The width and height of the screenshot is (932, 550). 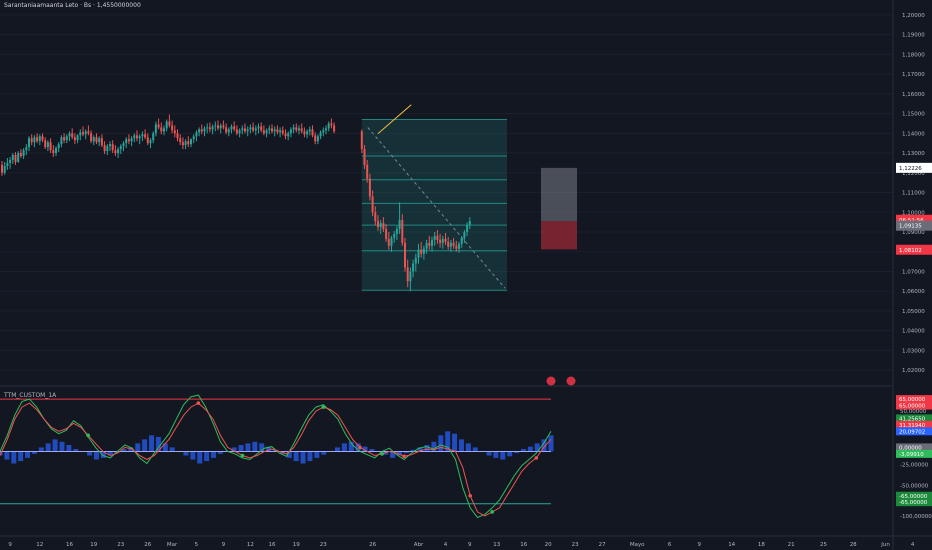 I want to click on oscillator-value-text: -3,09910, so click(x=911, y=455).